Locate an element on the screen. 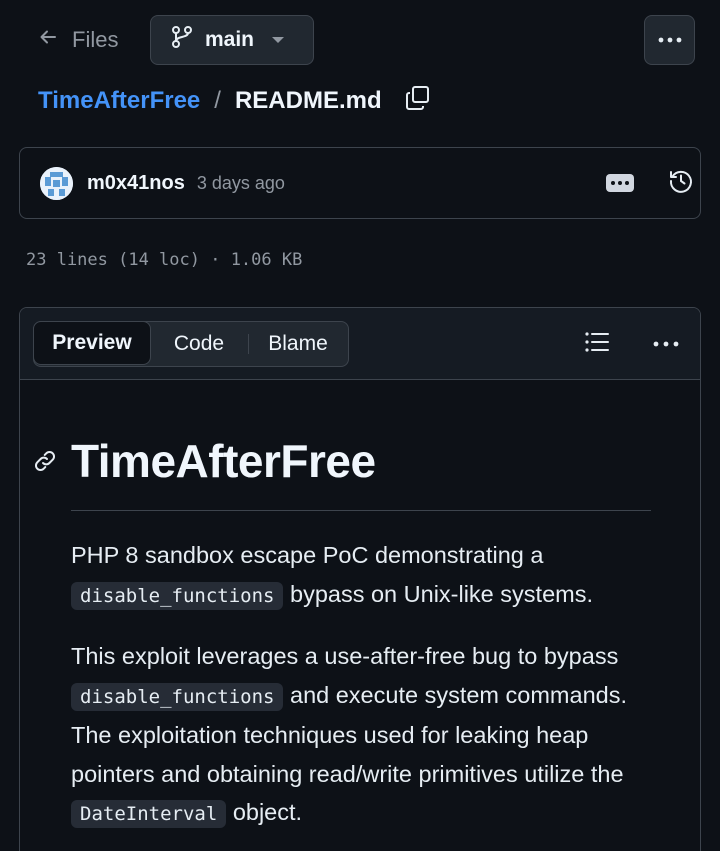  tab-blame: Blame is located at coordinates (298, 344).